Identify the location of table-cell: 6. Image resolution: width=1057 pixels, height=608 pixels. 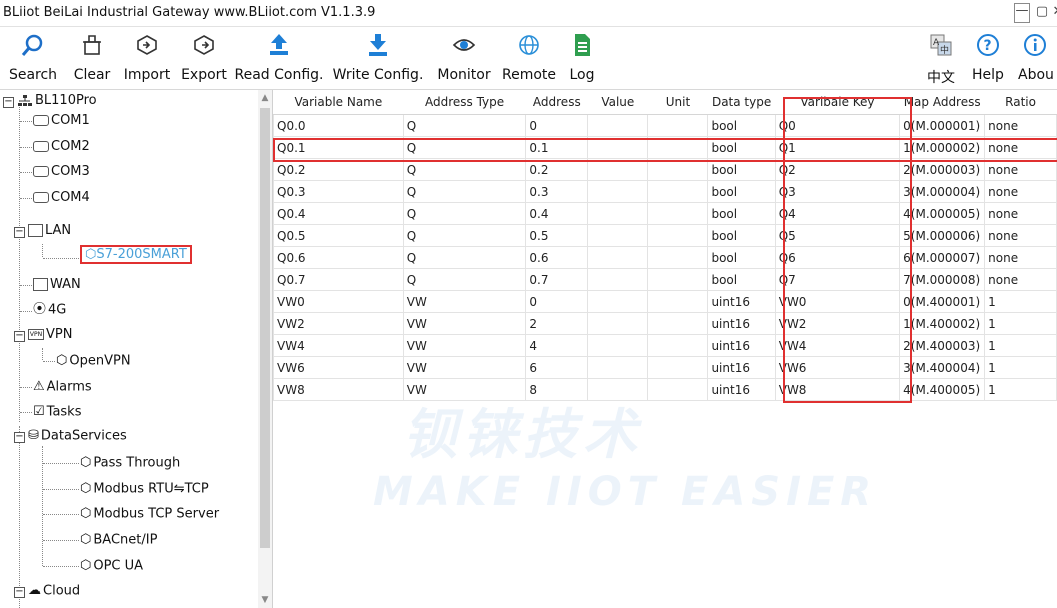
(557, 367).